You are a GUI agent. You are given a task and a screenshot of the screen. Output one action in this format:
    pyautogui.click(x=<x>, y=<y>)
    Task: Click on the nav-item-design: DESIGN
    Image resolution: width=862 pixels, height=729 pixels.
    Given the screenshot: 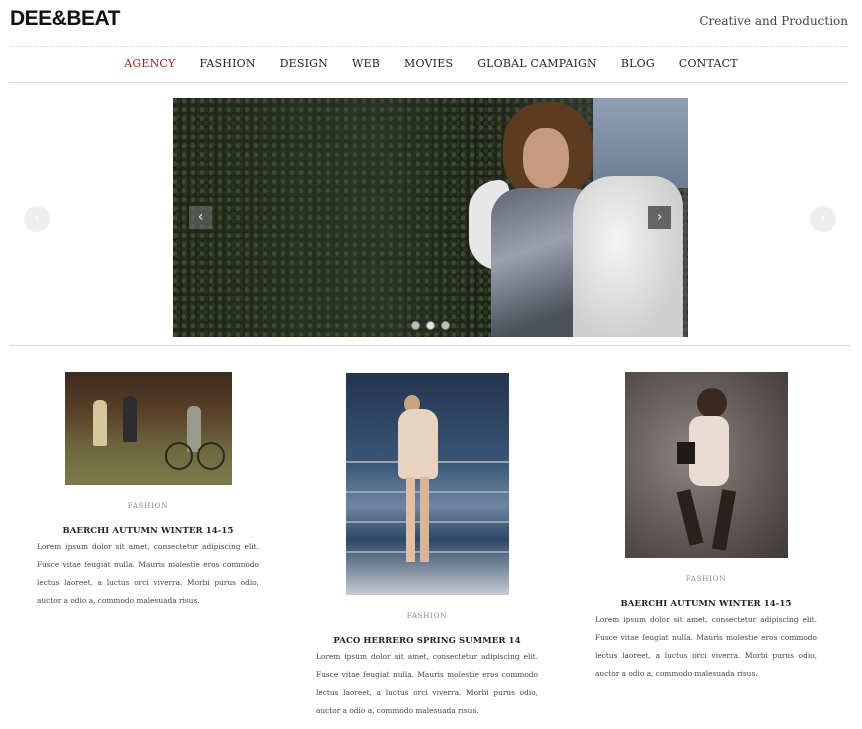 What is the action you would take?
    pyautogui.click(x=304, y=63)
    